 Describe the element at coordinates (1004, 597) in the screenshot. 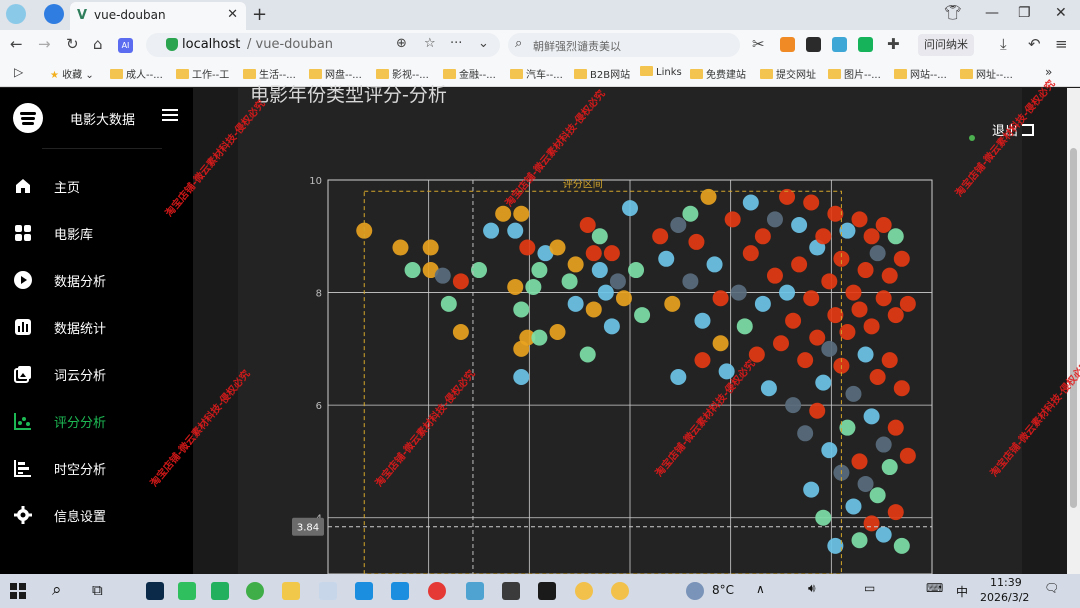

I see `clock-date: 2026/3/2` at that location.